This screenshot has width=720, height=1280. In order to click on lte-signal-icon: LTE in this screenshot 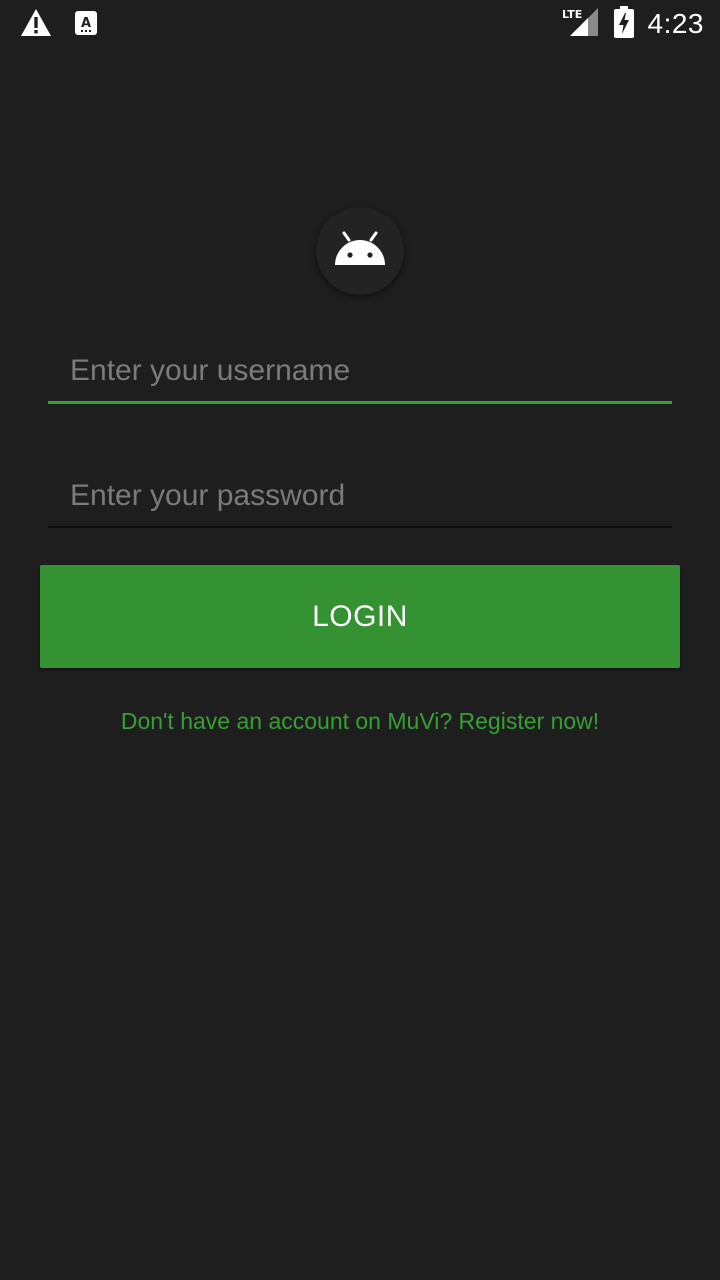, I will do `click(581, 24)`.